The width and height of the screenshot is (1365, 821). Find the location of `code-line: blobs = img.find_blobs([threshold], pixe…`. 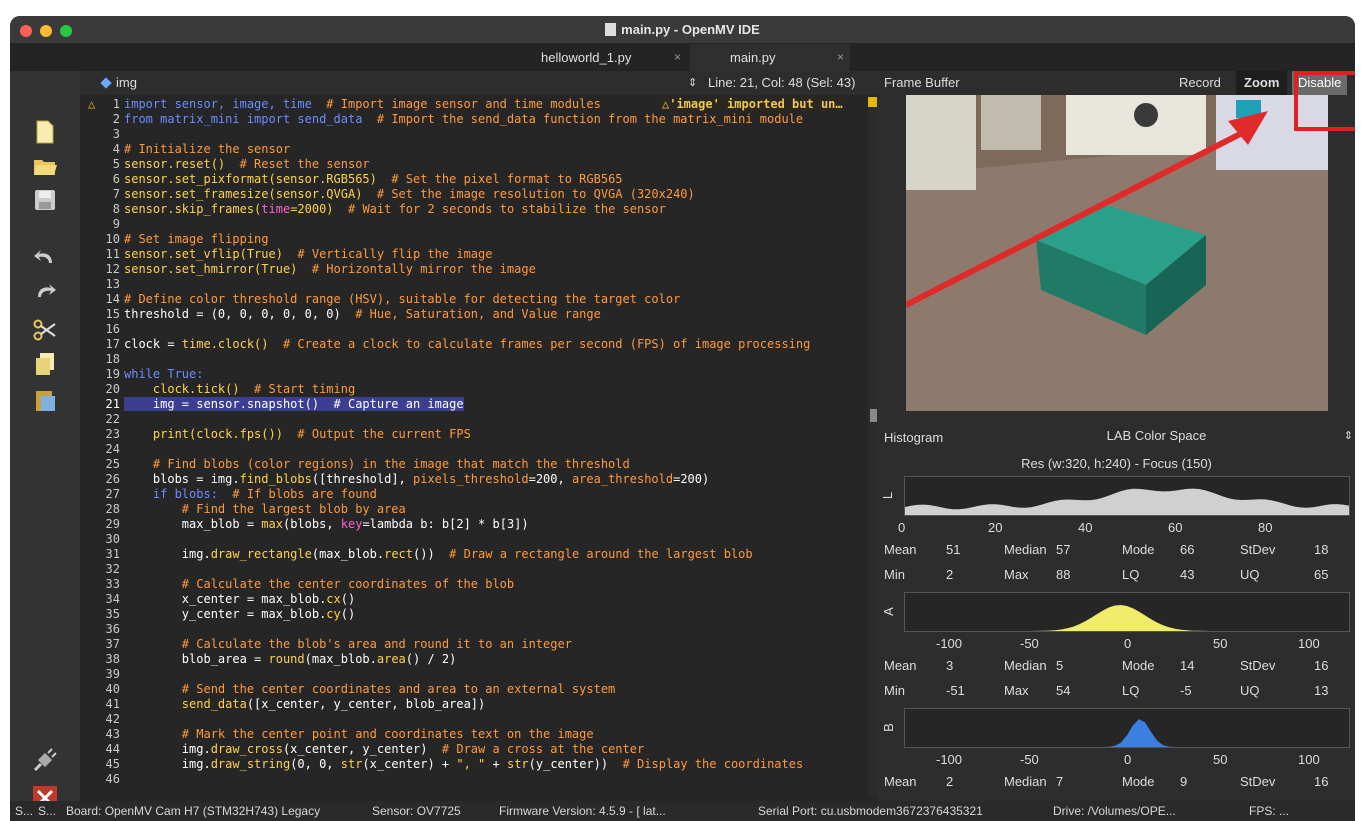

code-line: blobs = img.find_blobs([threshold], pixe… is located at coordinates (416, 479).